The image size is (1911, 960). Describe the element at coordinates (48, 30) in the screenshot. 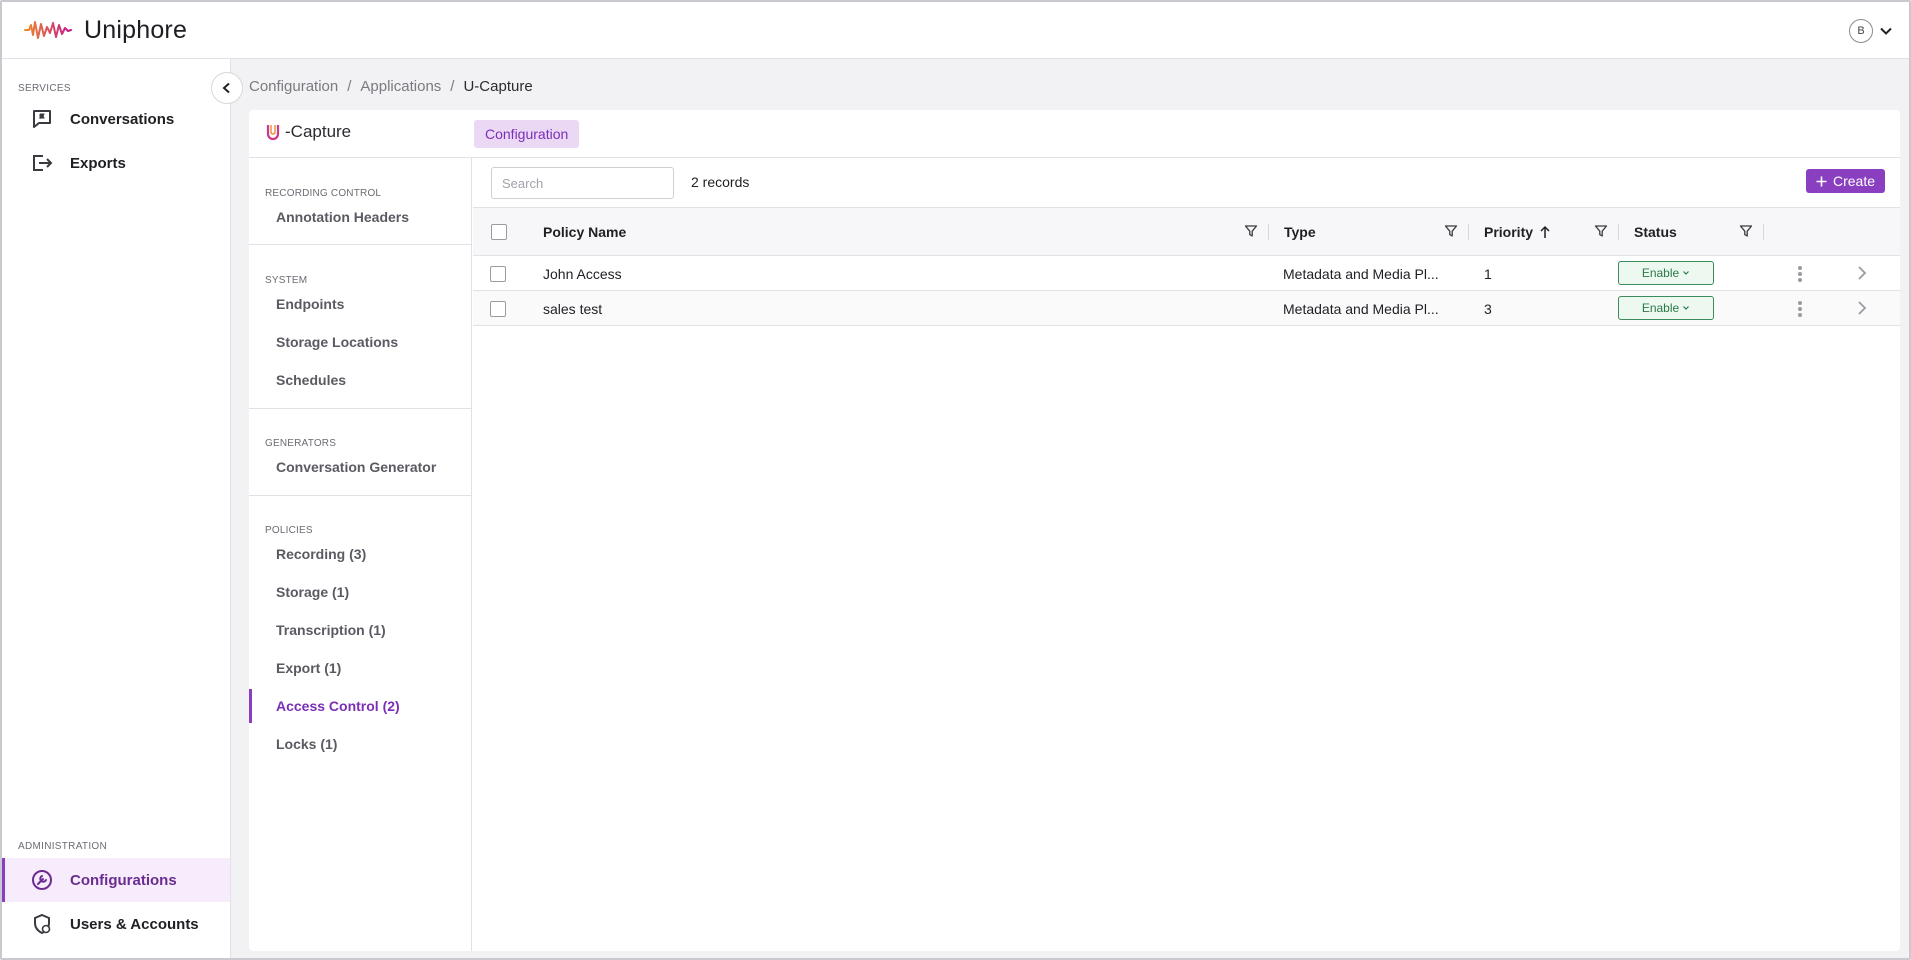

I see `uniphore-wave-icon` at that location.